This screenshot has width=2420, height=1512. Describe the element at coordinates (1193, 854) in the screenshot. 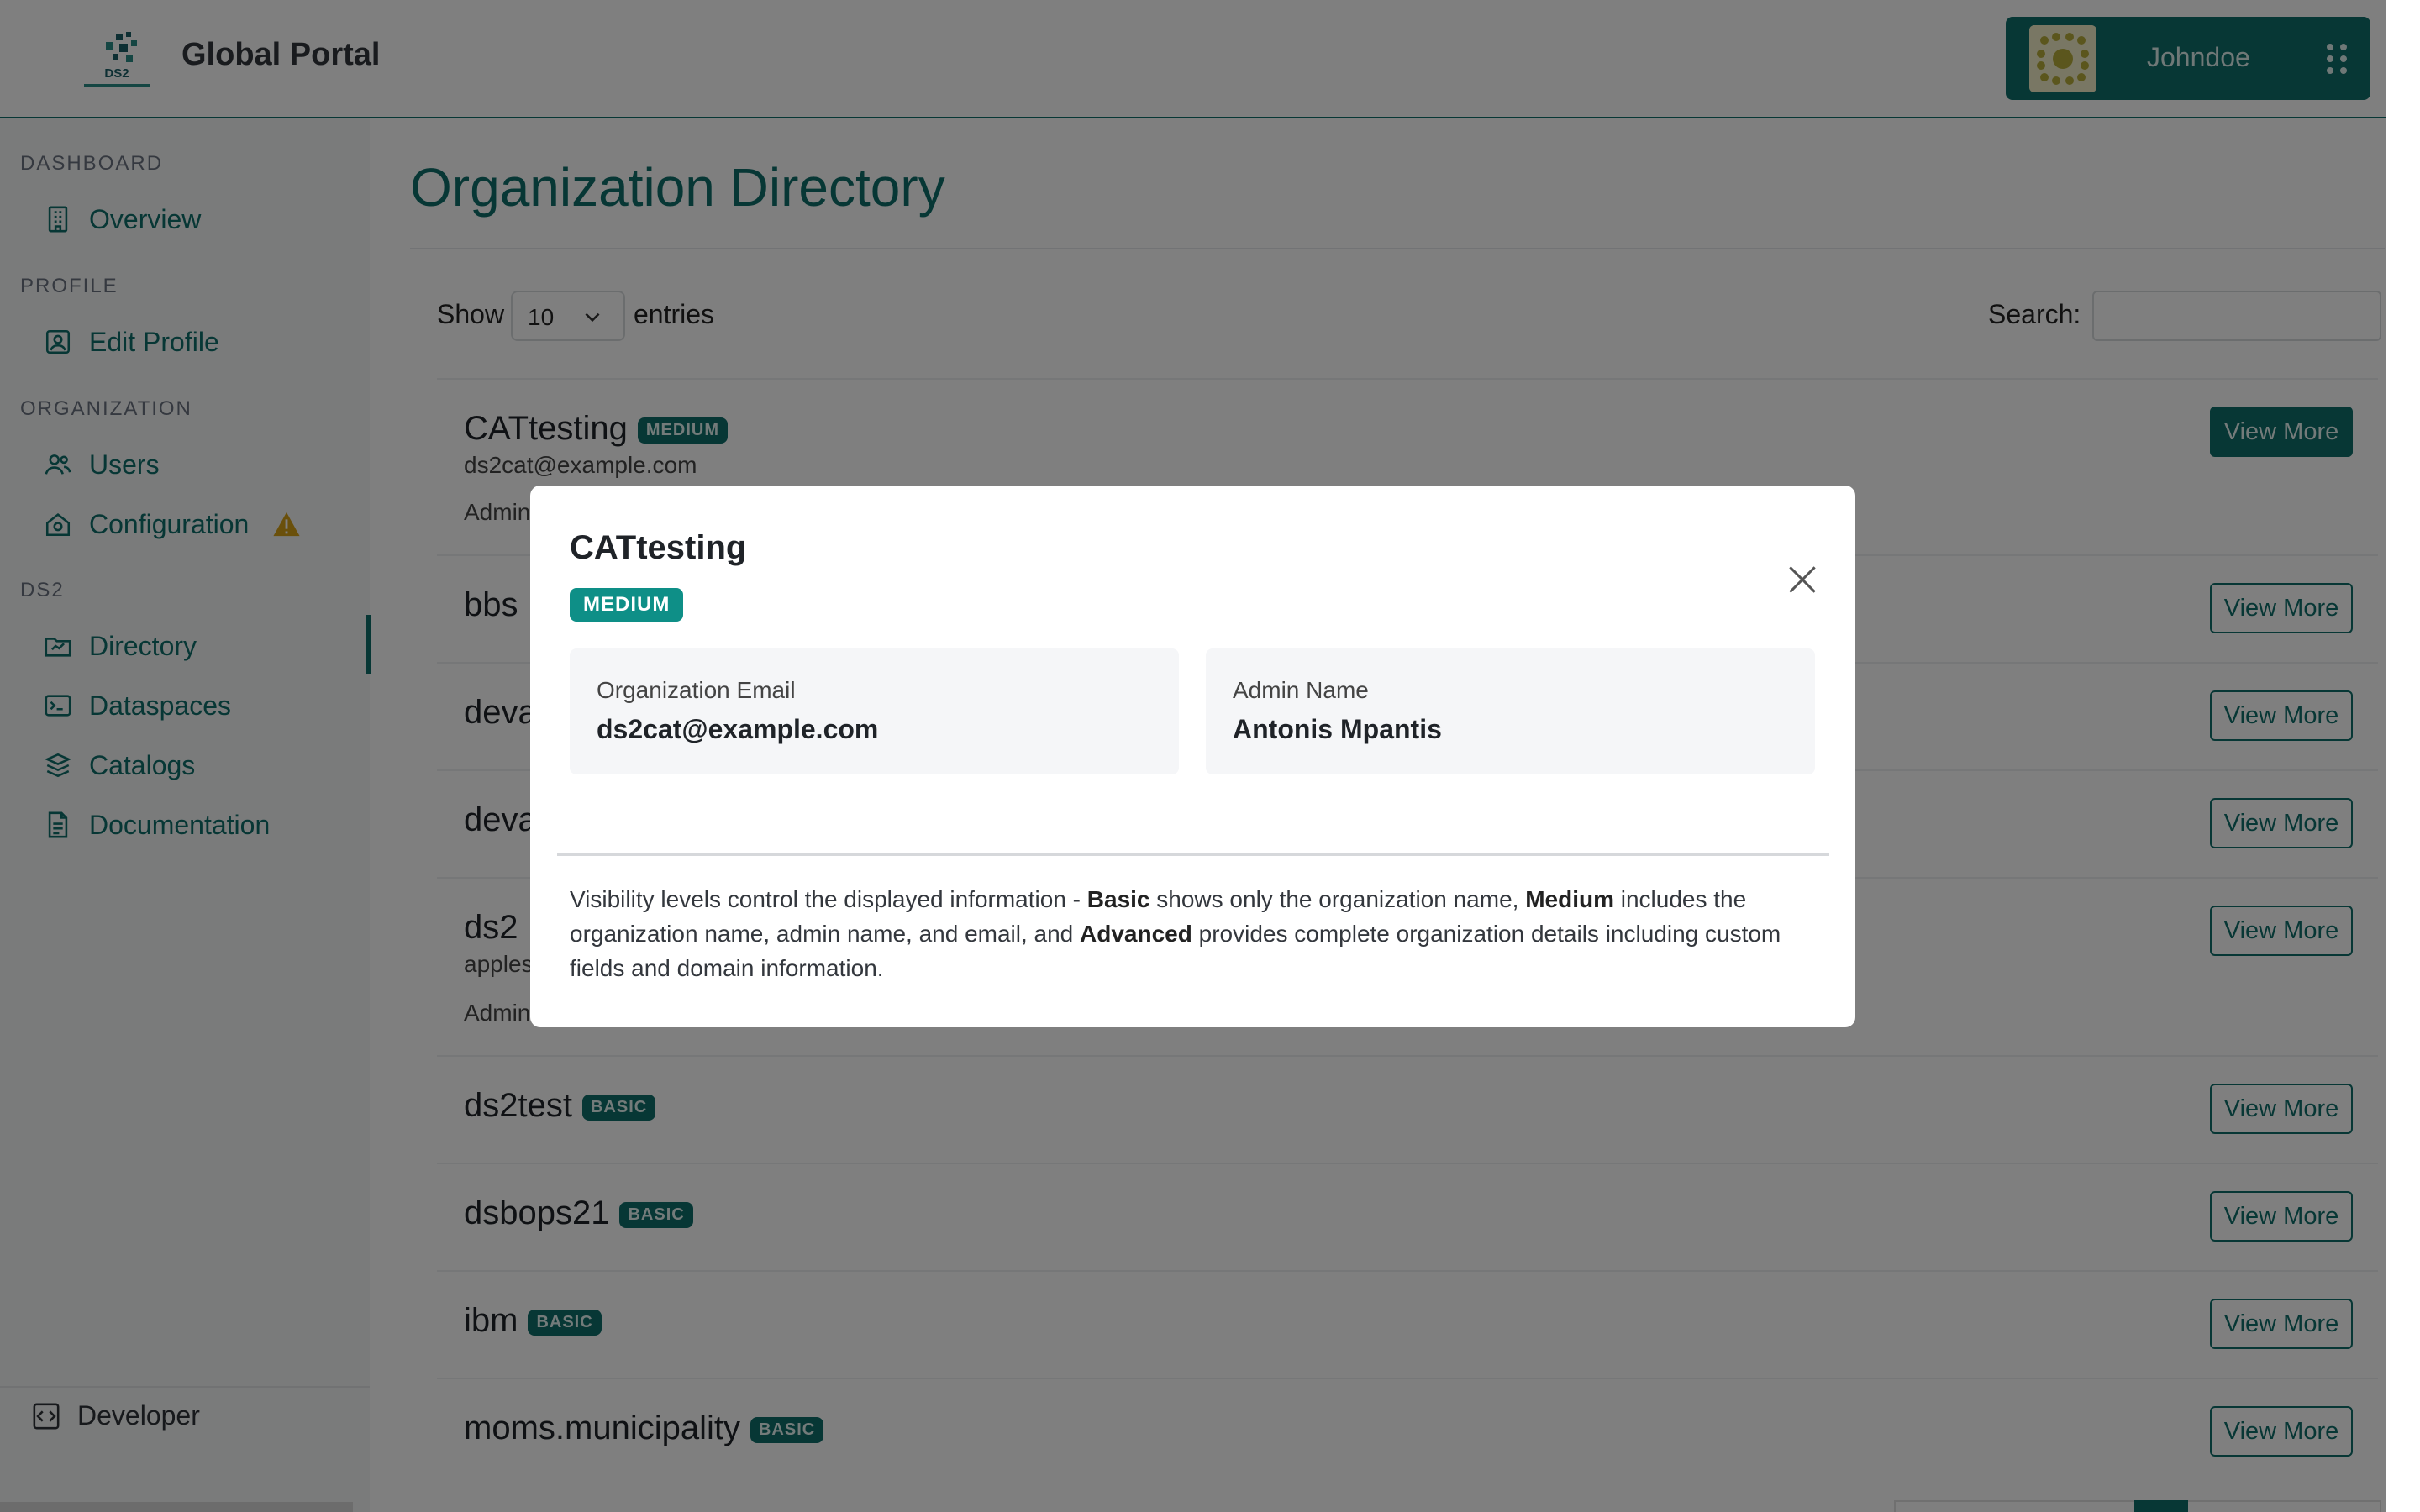

I see `modal-divider` at that location.